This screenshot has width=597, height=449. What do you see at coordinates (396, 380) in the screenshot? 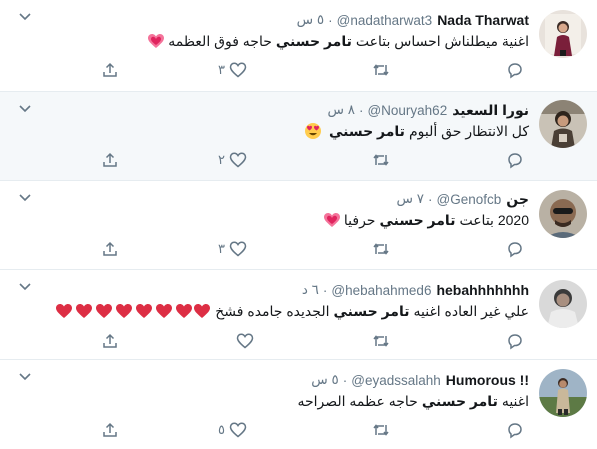
I see `user-handle: @eyadssalahh` at bounding box center [396, 380].